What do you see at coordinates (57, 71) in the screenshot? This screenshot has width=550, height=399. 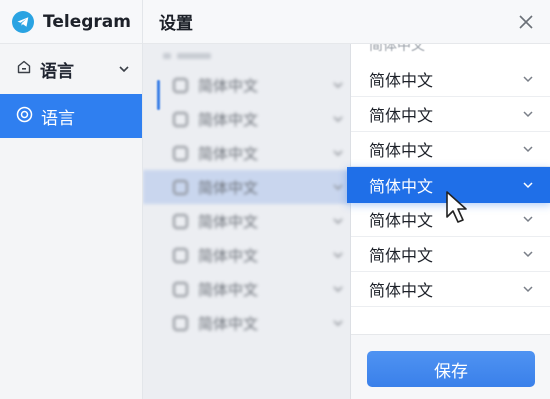 I see `sidebar-group-label: 语言` at bounding box center [57, 71].